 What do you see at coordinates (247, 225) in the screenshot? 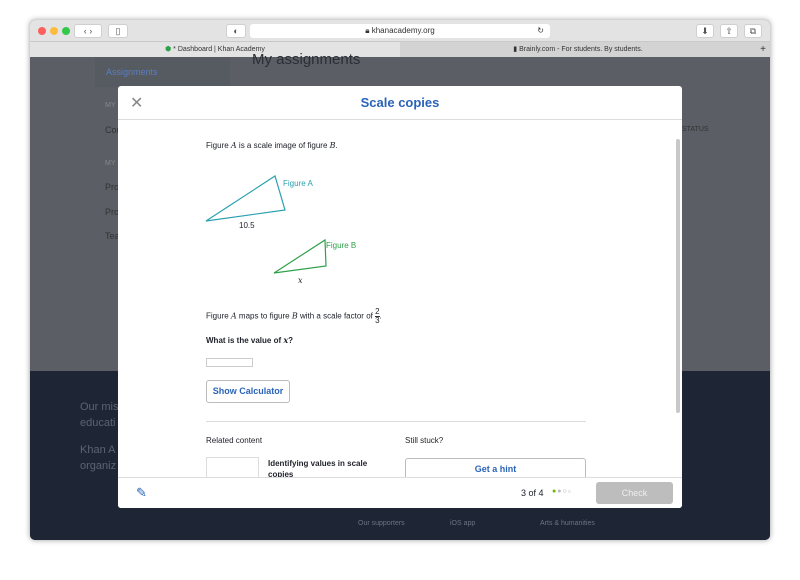
I see `figure-a-side-label: 10.5` at bounding box center [247, 225].